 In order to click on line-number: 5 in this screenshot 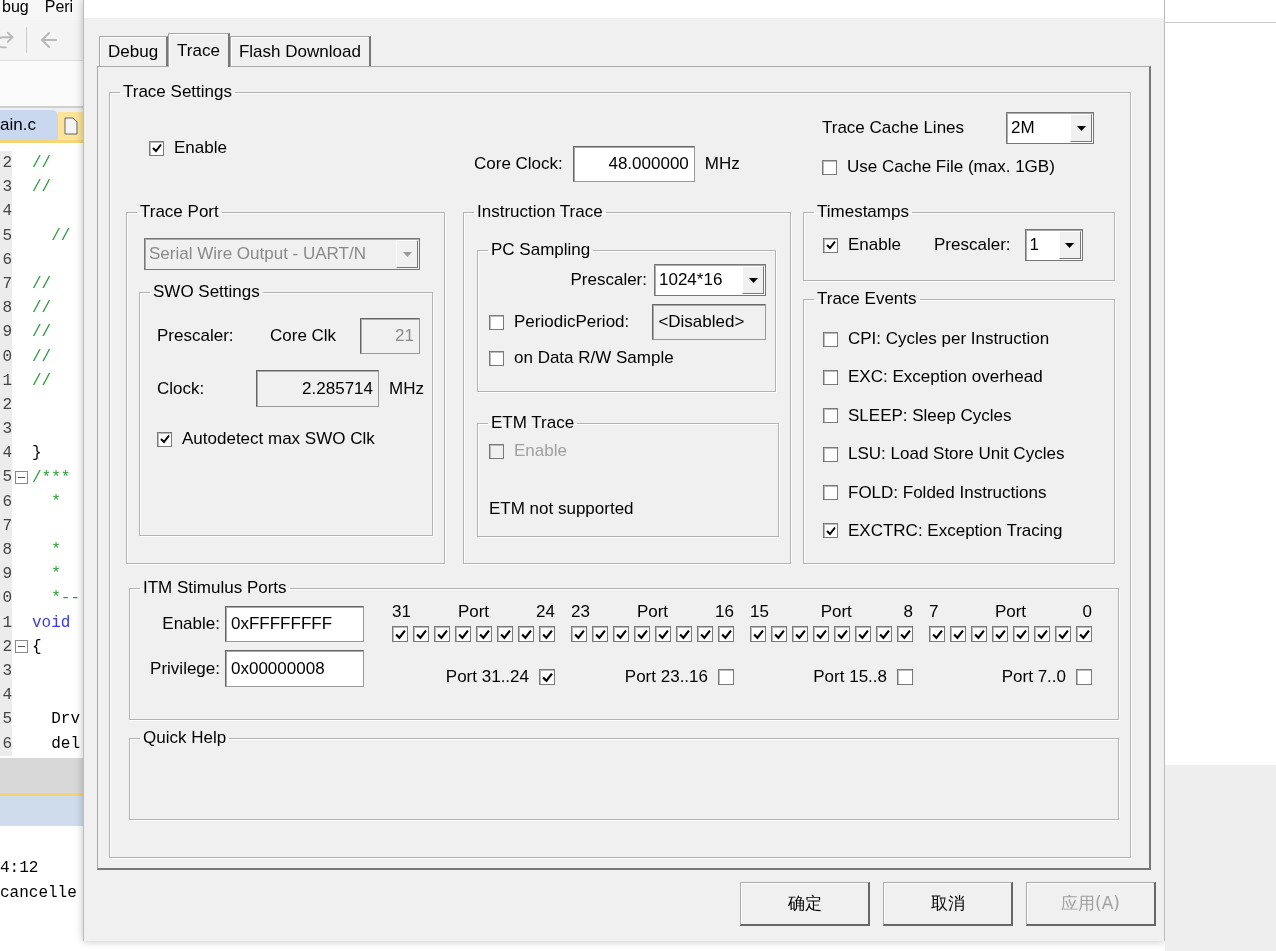, I will do `click(6, 719)`.